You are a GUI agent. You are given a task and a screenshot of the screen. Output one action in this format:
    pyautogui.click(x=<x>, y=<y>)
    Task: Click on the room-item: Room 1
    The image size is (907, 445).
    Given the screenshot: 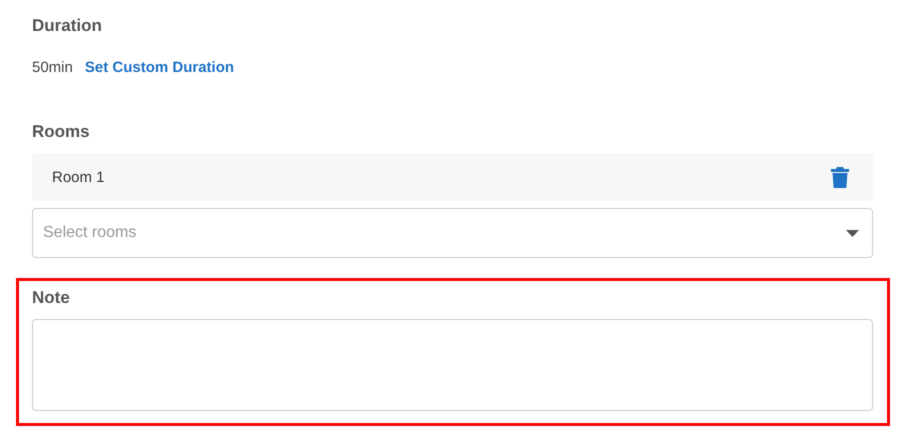 What is the action you would take?
    pyautogui.click(x=452, y=177)
    